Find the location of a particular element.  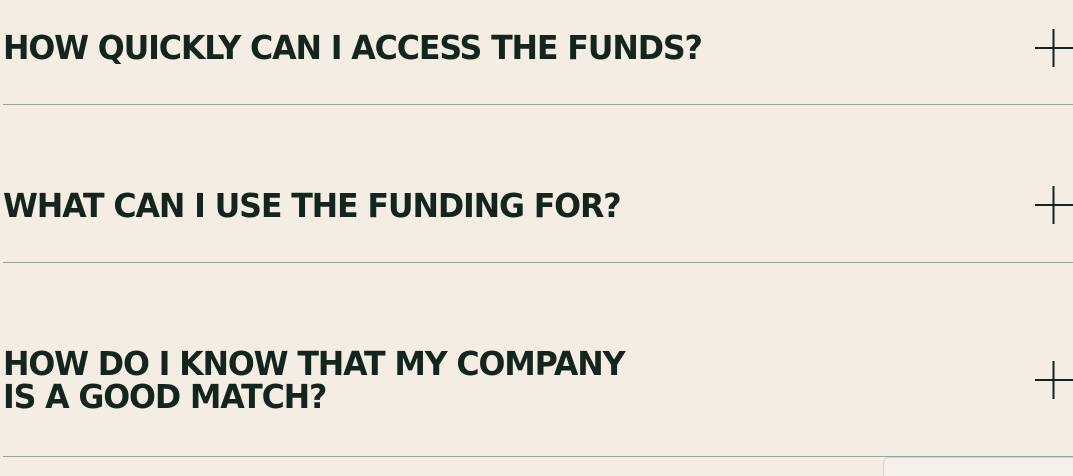

faq-question: HOW QUICKLY CAN I ACCESS THE FUNDS? is located at coordinates (353, 48).